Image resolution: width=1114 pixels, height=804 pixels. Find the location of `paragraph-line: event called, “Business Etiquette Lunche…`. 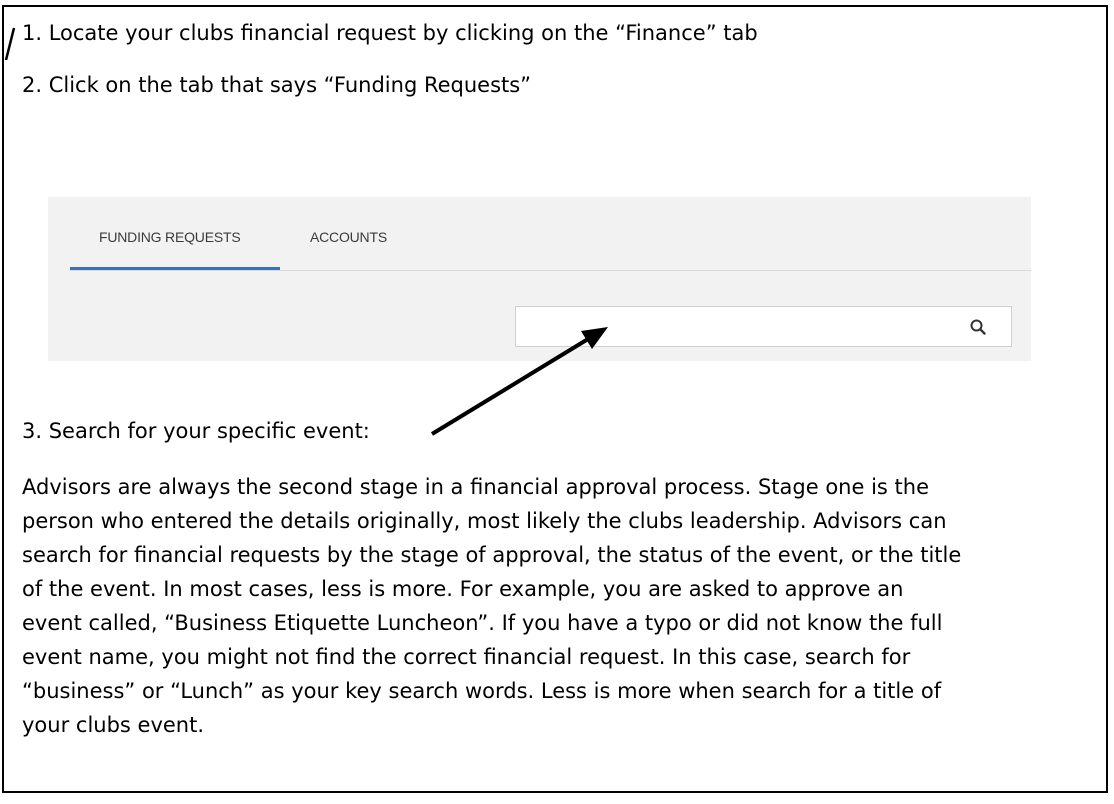

paragraph-line: event called, “Business Etiquette Lunche… is located at coordinates (482, 623).